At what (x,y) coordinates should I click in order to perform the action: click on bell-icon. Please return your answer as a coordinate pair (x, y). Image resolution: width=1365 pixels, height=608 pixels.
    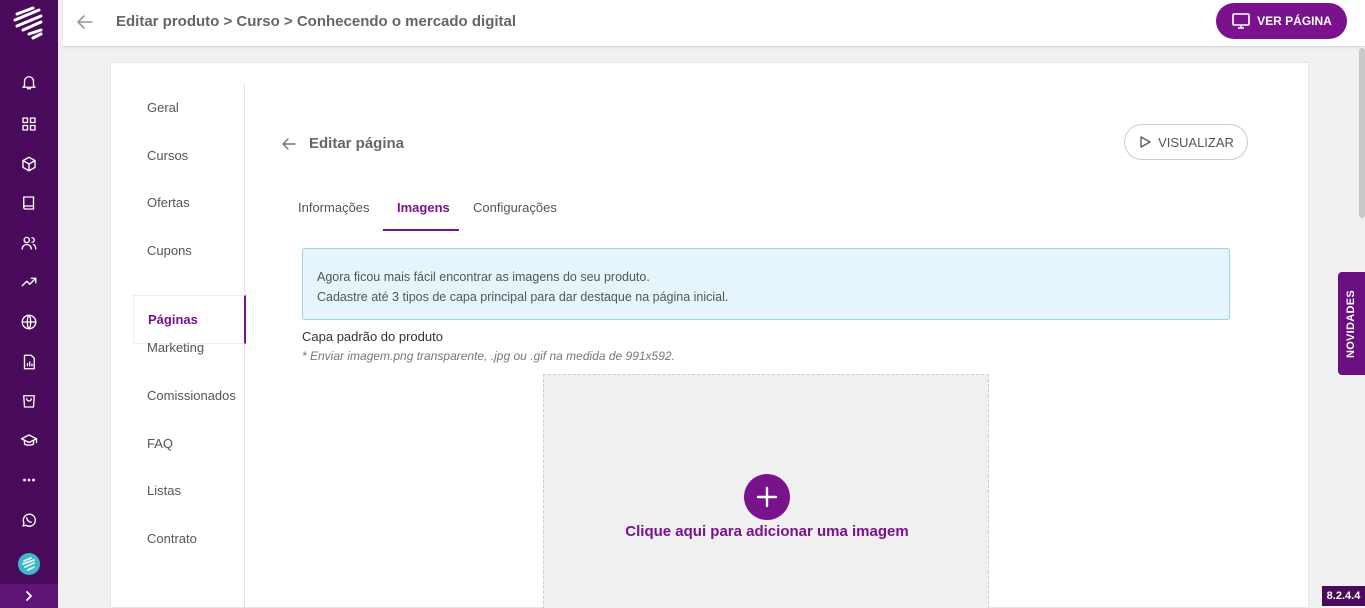
    Looking at the image, I should click on (29, 82).